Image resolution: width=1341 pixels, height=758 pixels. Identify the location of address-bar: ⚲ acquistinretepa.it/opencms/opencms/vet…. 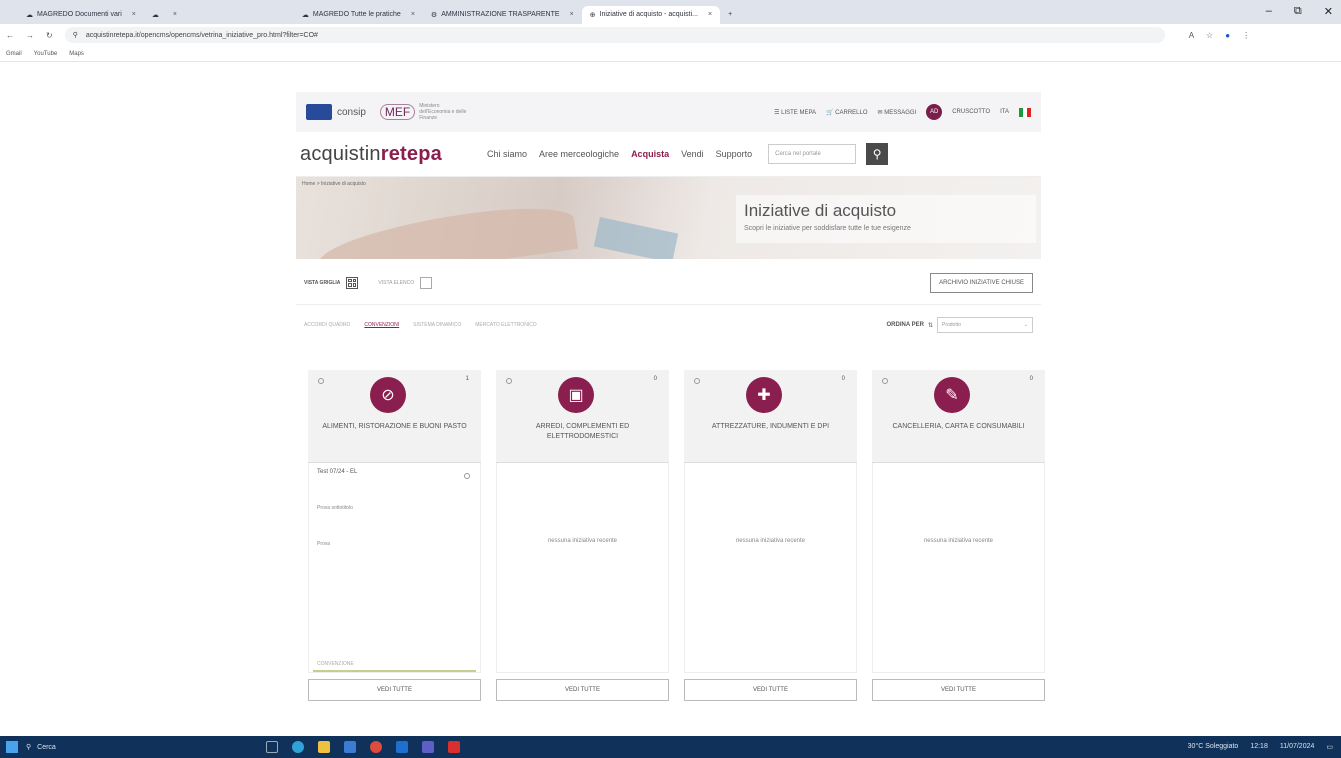
(614, 35).